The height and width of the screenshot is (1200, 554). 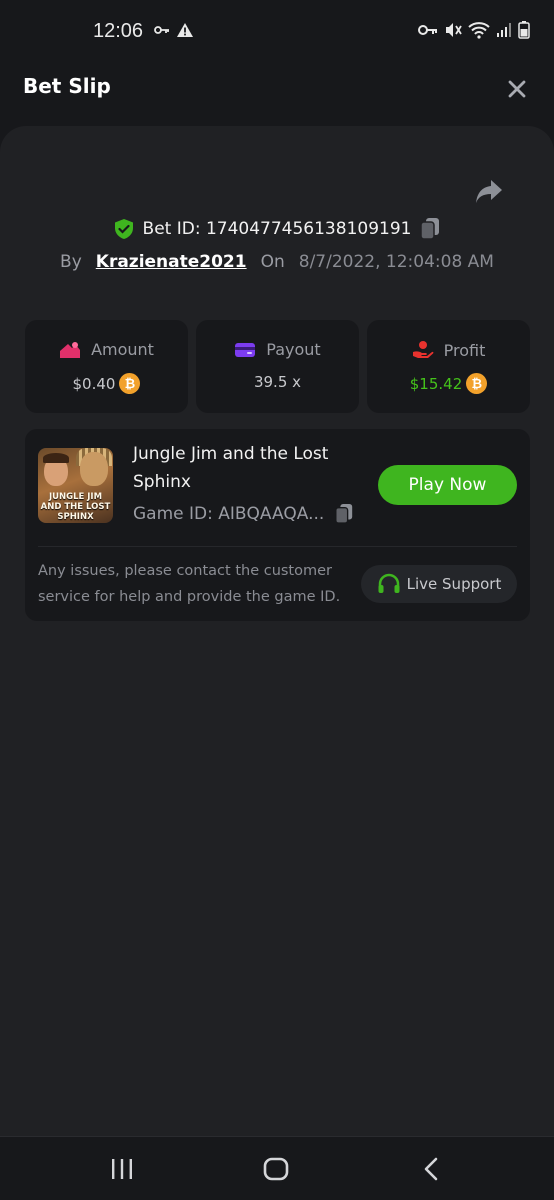 I want to click on mute-vibrate-icon, so click(x=454, y=30).